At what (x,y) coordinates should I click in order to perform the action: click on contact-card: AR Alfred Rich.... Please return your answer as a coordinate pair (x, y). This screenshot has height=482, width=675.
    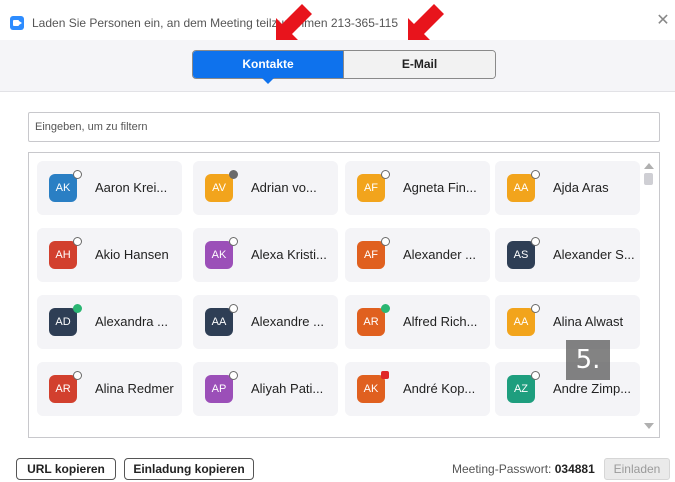
    Looking at the image, I should click on (417, 322).